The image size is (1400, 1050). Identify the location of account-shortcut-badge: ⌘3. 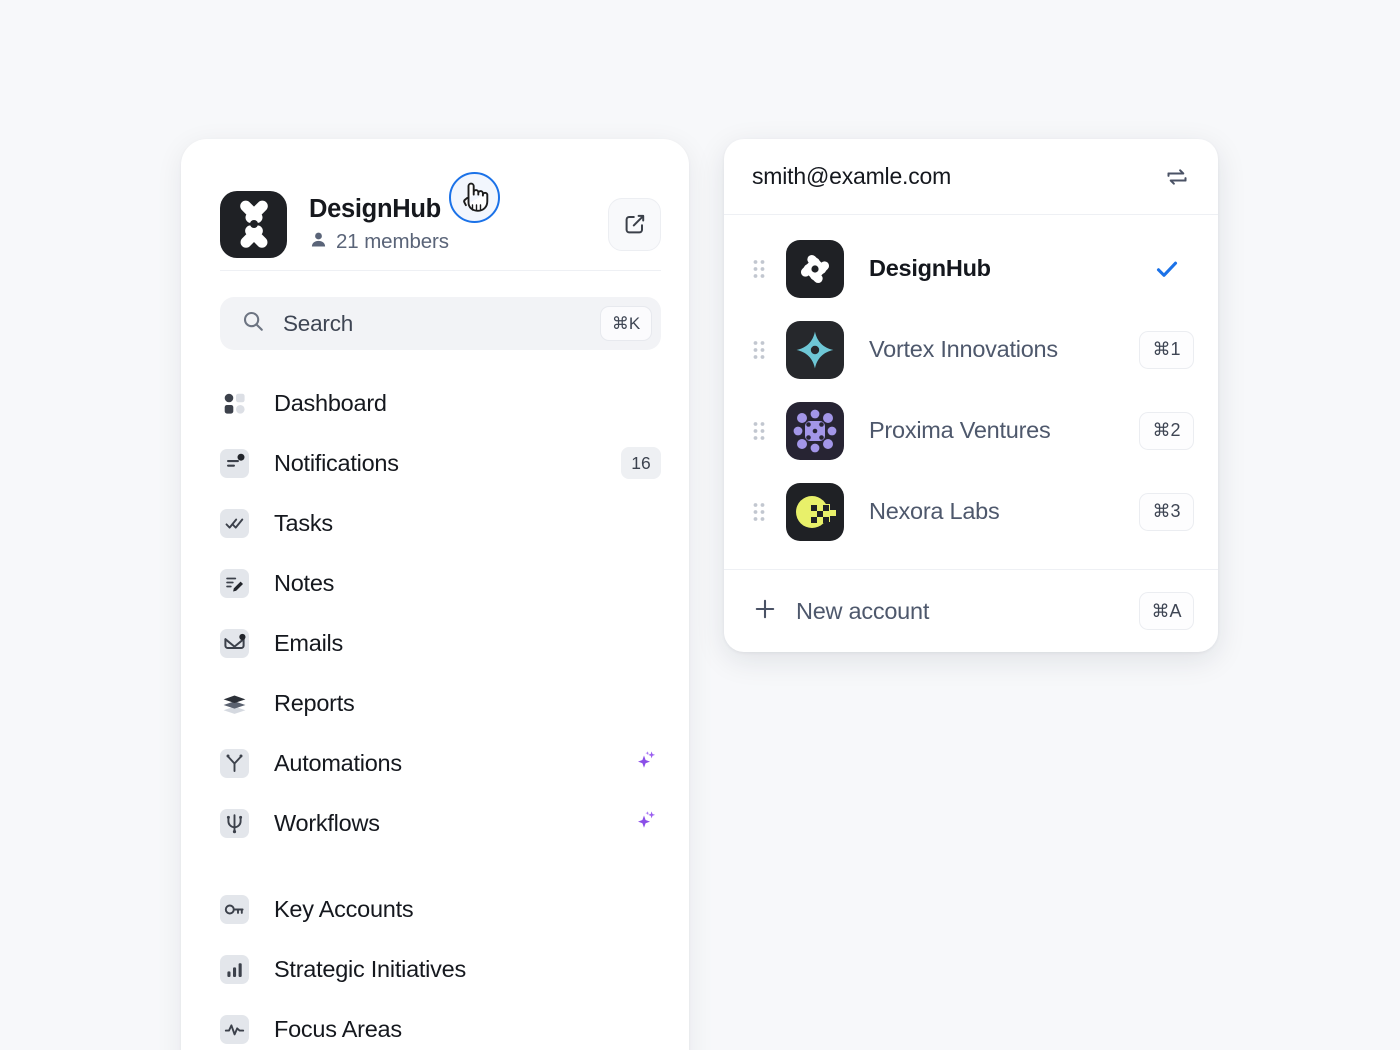
(1166, 511).